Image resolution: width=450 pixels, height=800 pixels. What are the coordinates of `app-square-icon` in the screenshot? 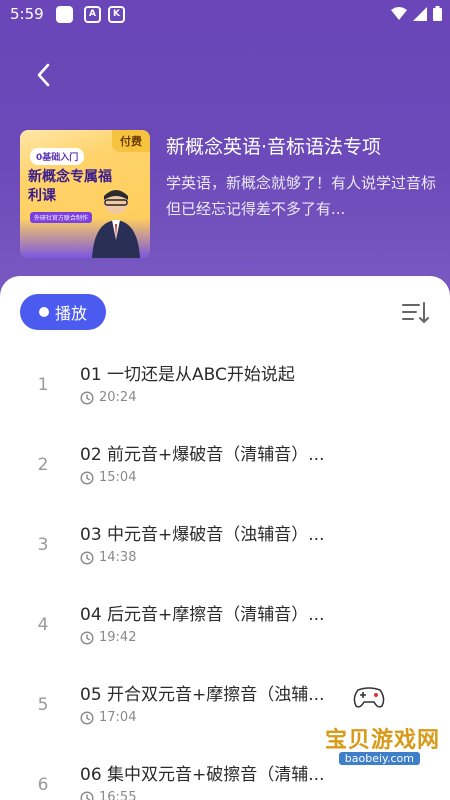 It's located at (64, 14).